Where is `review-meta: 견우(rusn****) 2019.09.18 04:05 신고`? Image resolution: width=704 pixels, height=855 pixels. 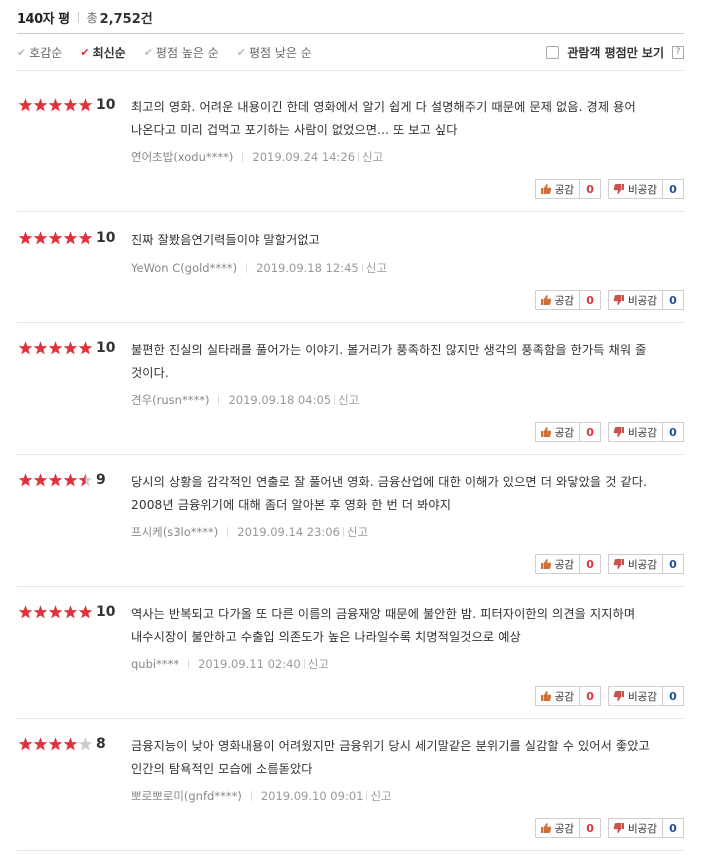
review-meta: 견우(rusn****) 2019.09.18 04:05 신고 is located at coordinates (245, 400).